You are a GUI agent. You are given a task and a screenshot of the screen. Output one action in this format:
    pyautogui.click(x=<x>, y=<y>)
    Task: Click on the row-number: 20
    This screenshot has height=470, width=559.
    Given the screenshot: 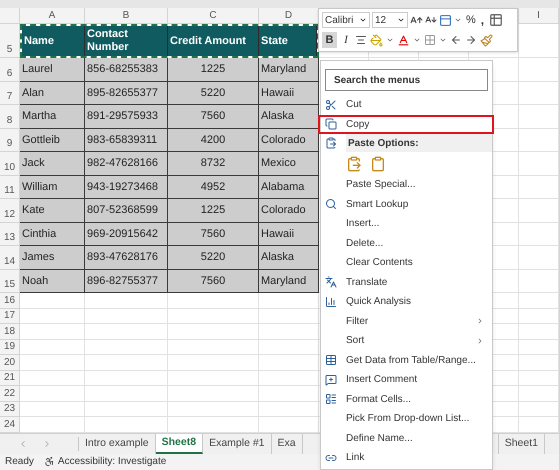 What is the action you would take?
    pyautogui.click(x=10, y=362)
    